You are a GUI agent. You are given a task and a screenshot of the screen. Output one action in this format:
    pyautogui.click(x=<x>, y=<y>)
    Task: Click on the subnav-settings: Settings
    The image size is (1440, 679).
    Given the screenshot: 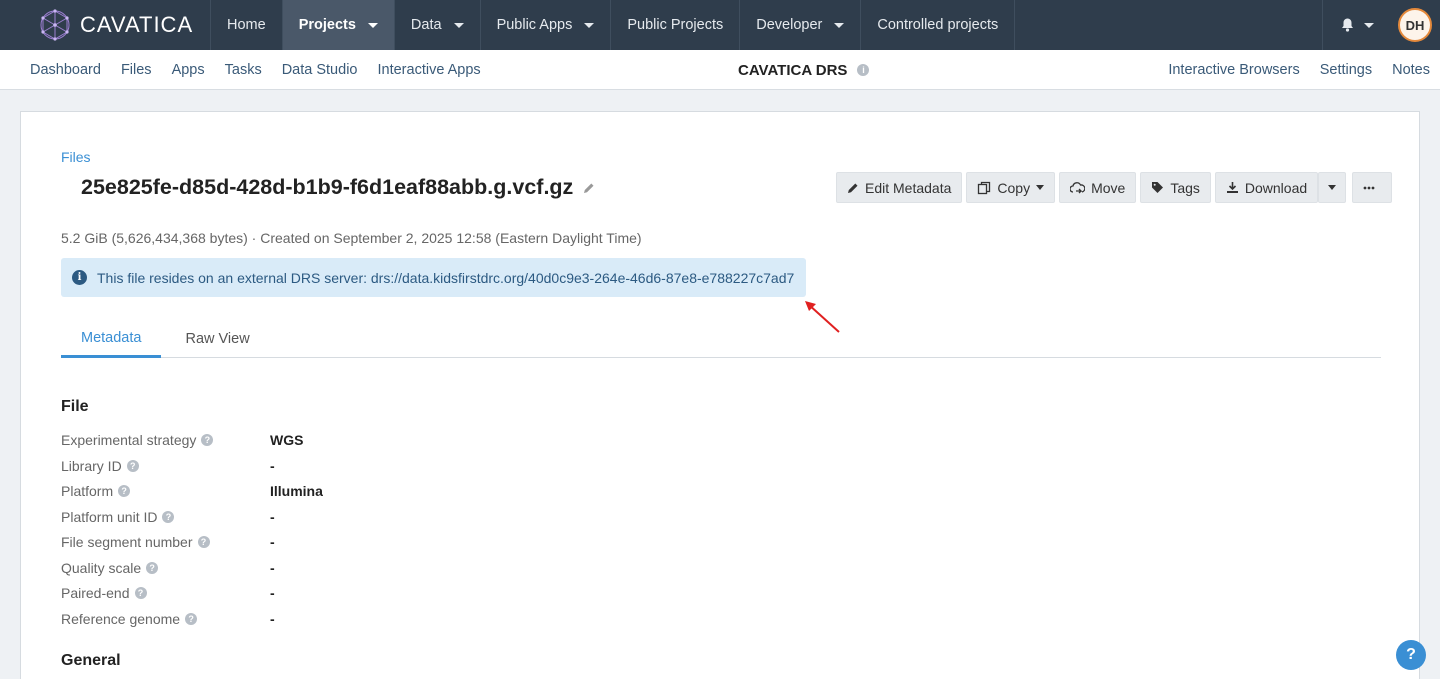 What is the action you would take?
    pyautogui.click(x=1346, y=70)
    